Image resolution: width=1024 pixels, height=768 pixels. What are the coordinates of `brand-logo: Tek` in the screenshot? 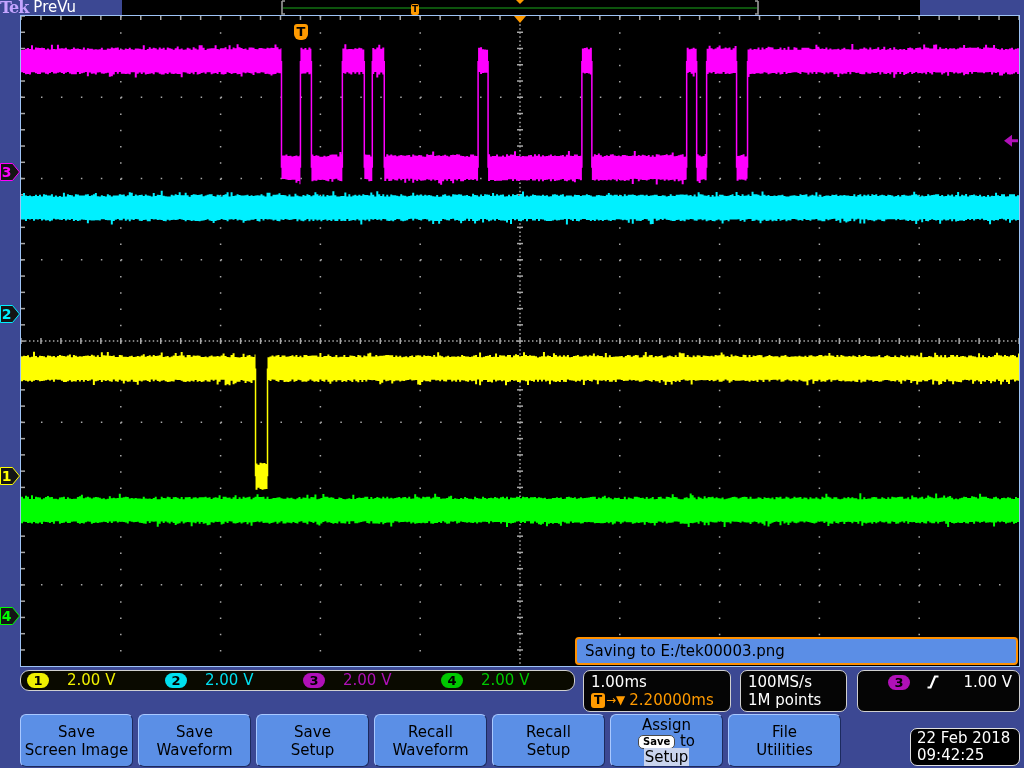 It's located at (14, 7).